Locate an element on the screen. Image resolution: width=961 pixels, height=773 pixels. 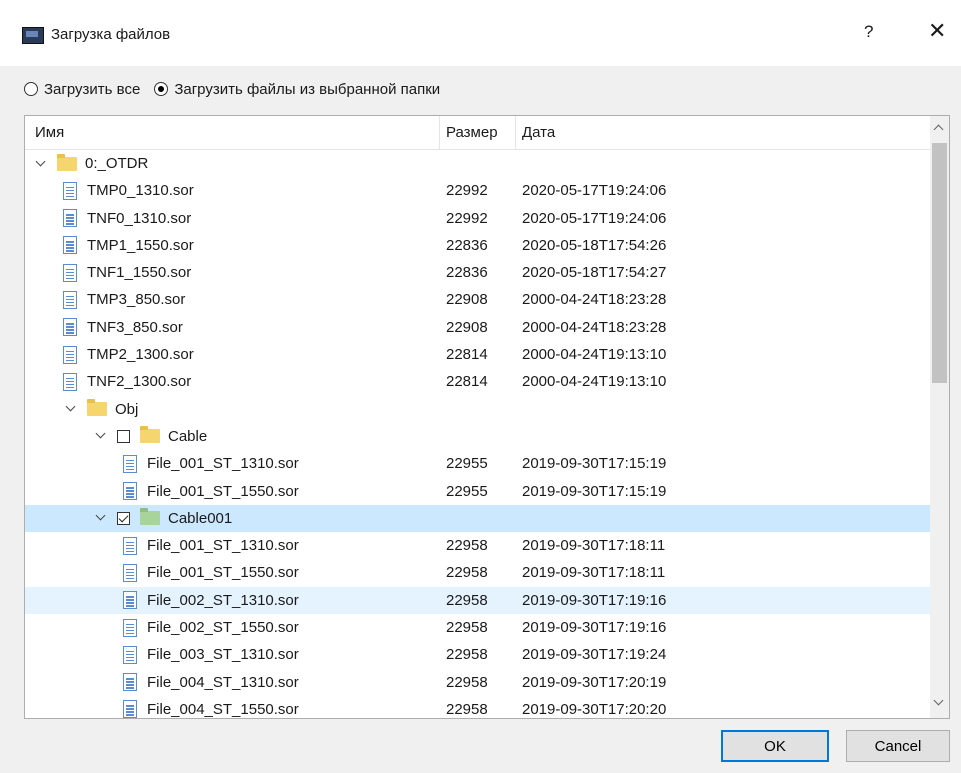
row-name-cell: TMP2_1300.sor is located at coordinates (128, 354).